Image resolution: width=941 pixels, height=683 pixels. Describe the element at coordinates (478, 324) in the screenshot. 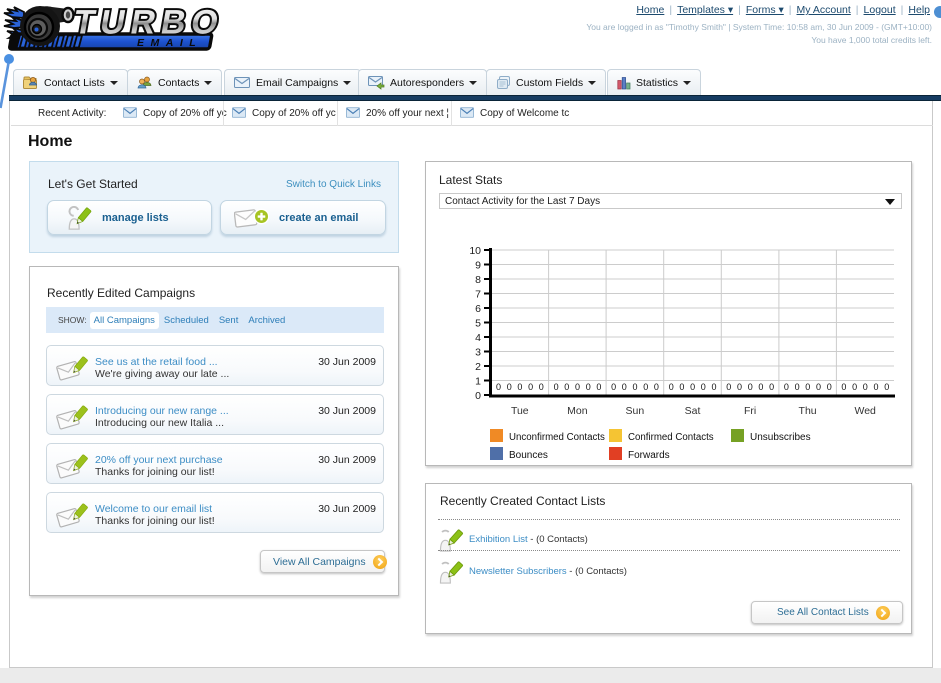

I see `svg-text: 5` at that location.